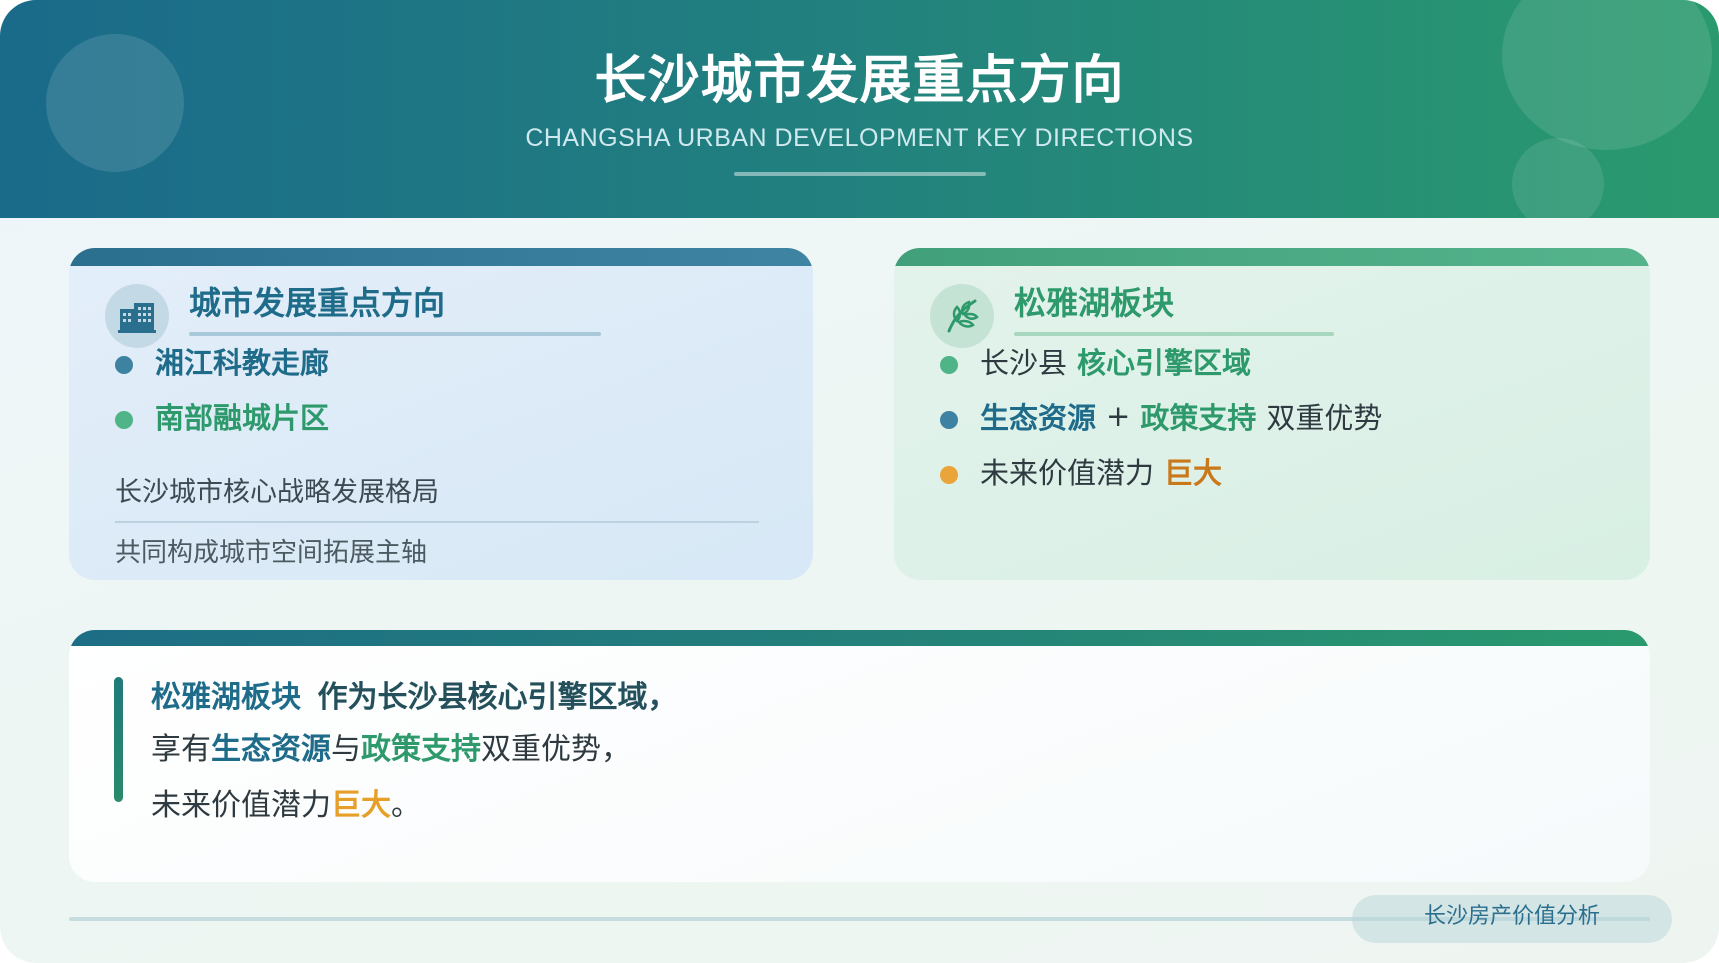  Describe the element at coordinates (1193, 473) in the screenshot. I see `item-emphasis: 巨大` at that location.